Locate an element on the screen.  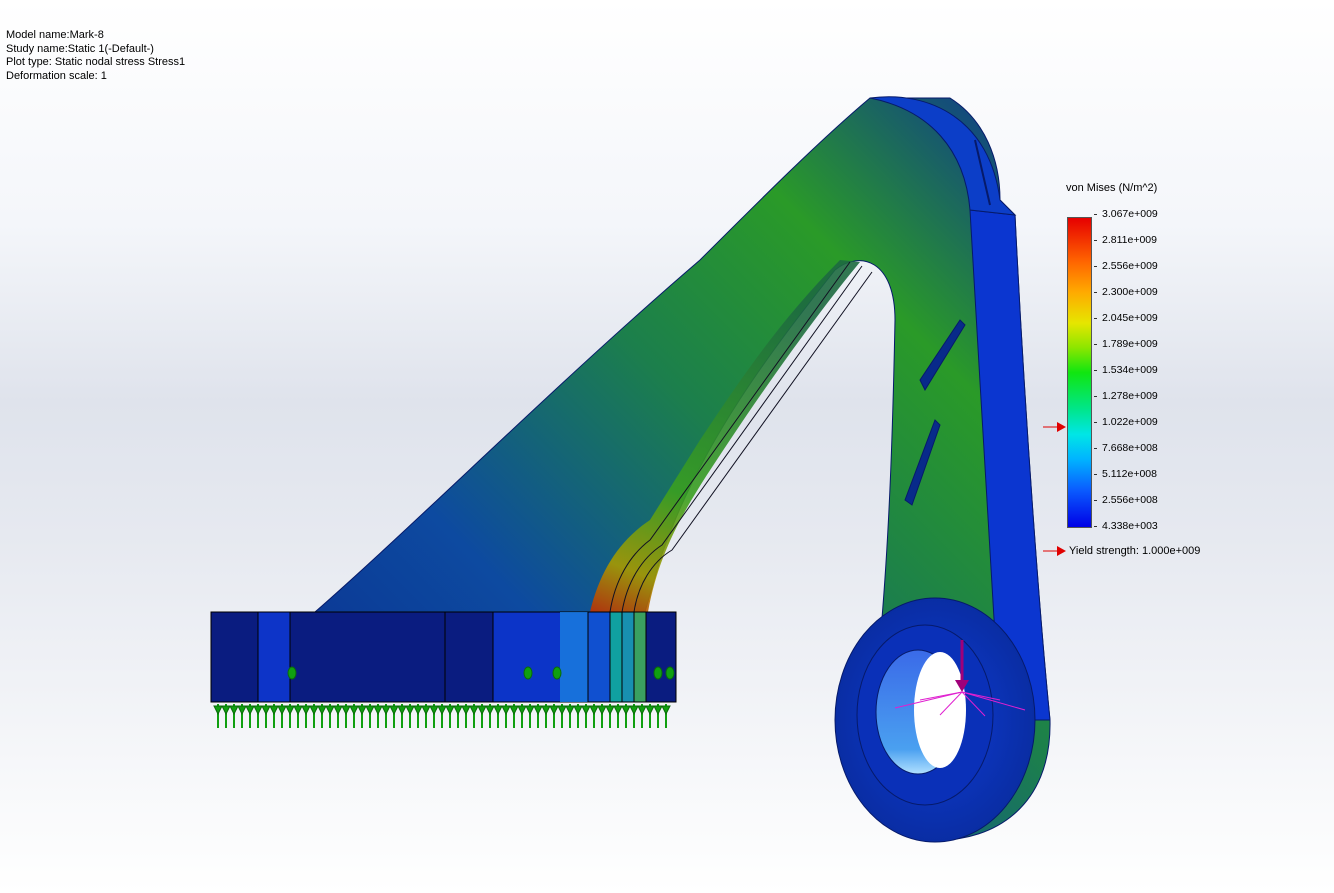
colorbar is located at coordinates (1079, 372).